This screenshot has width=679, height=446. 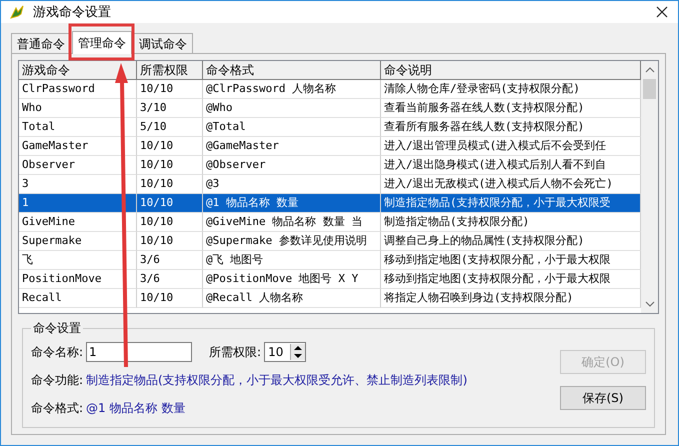 I want to click on table-cell: @Total, so click(x=292, y=127).